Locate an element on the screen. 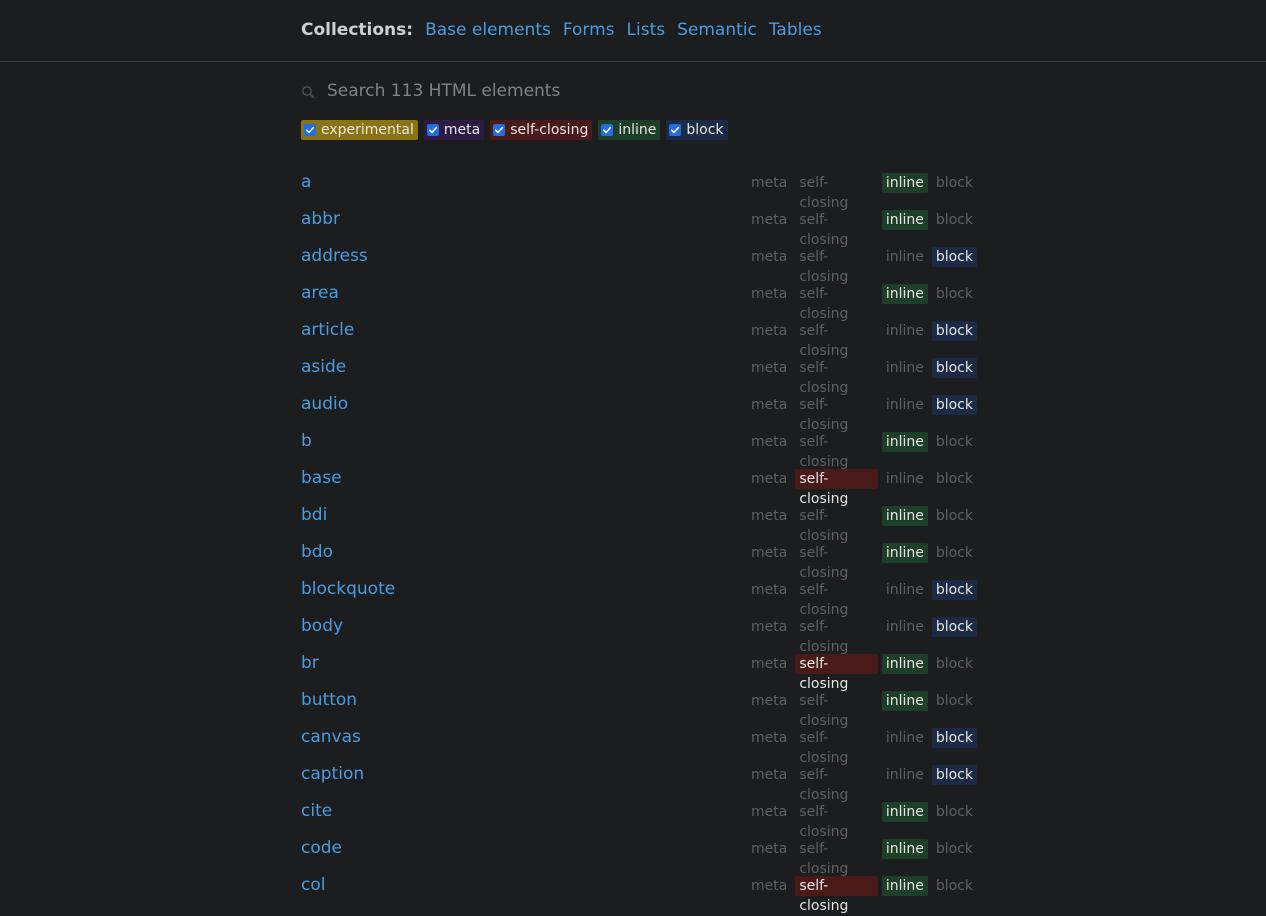 This screenshot has width=1266, height=916. list-item: aside meta self-closing inline block is located at coordinates (641, 373).